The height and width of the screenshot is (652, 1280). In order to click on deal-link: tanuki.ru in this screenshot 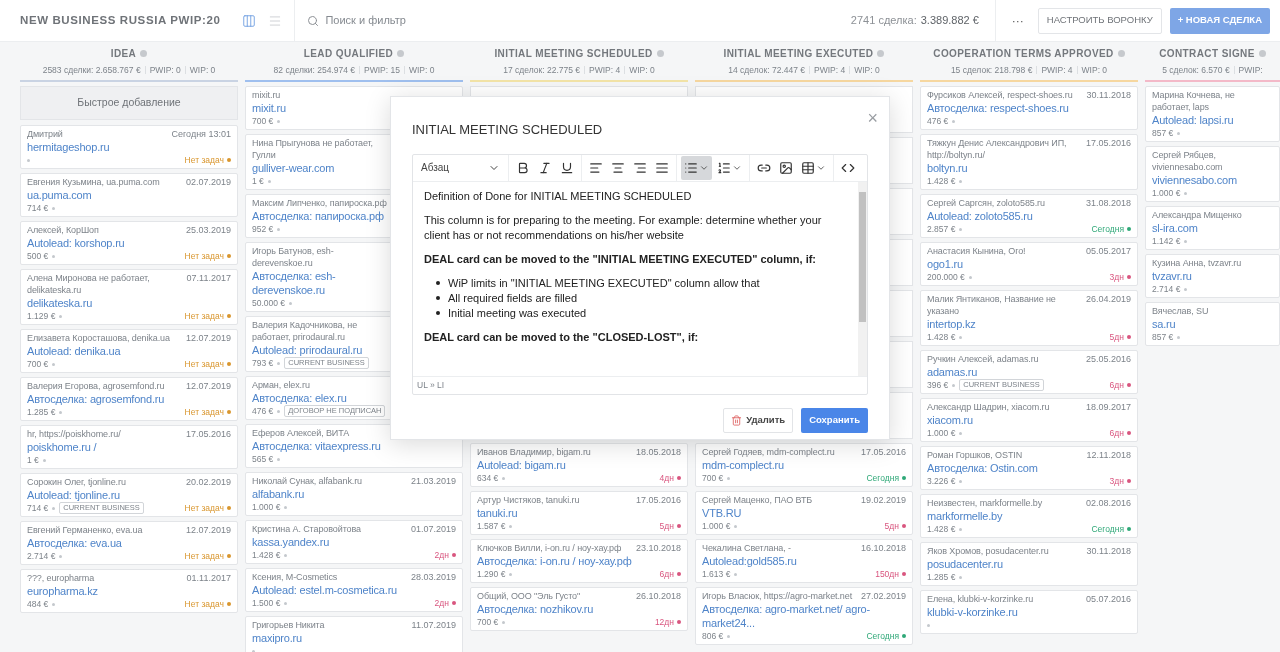, I will do `click(579, 513)`.